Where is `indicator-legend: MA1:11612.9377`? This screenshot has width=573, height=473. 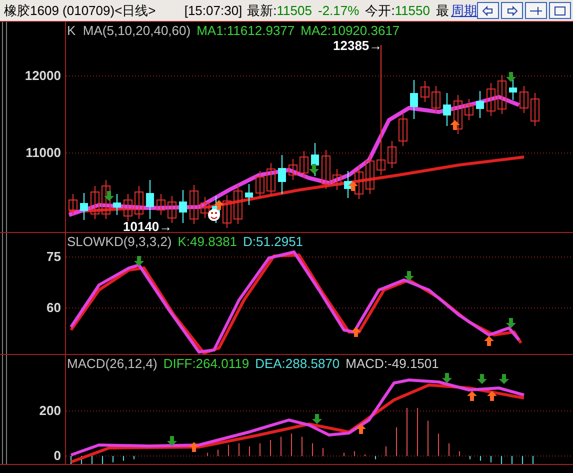 indicator-legend: MA1:11612.9377 is located at coordinates (245, 30).